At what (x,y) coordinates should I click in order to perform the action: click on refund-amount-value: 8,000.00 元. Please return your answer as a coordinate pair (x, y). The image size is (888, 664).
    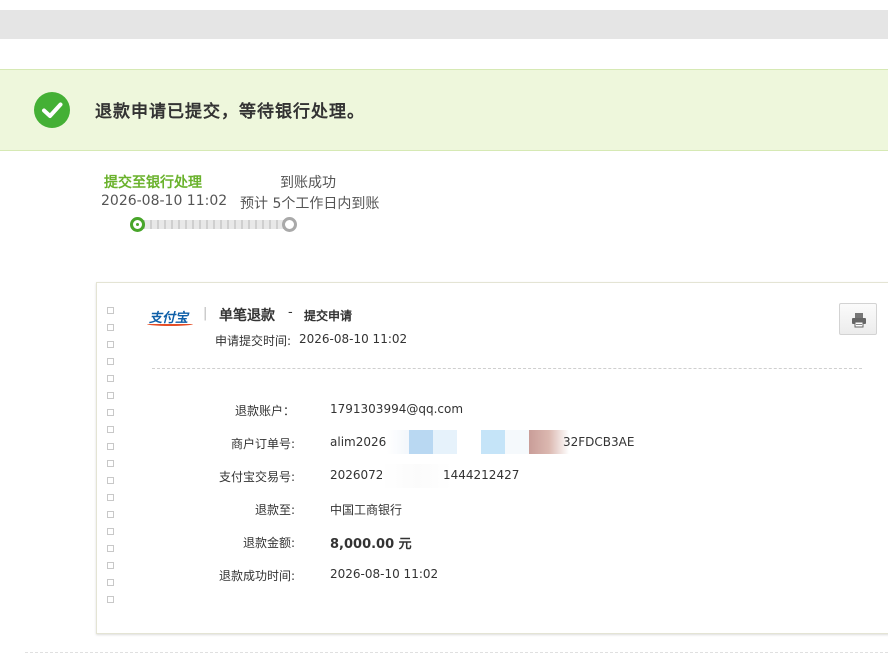
    Looking at the image, I should click on (371, 544).